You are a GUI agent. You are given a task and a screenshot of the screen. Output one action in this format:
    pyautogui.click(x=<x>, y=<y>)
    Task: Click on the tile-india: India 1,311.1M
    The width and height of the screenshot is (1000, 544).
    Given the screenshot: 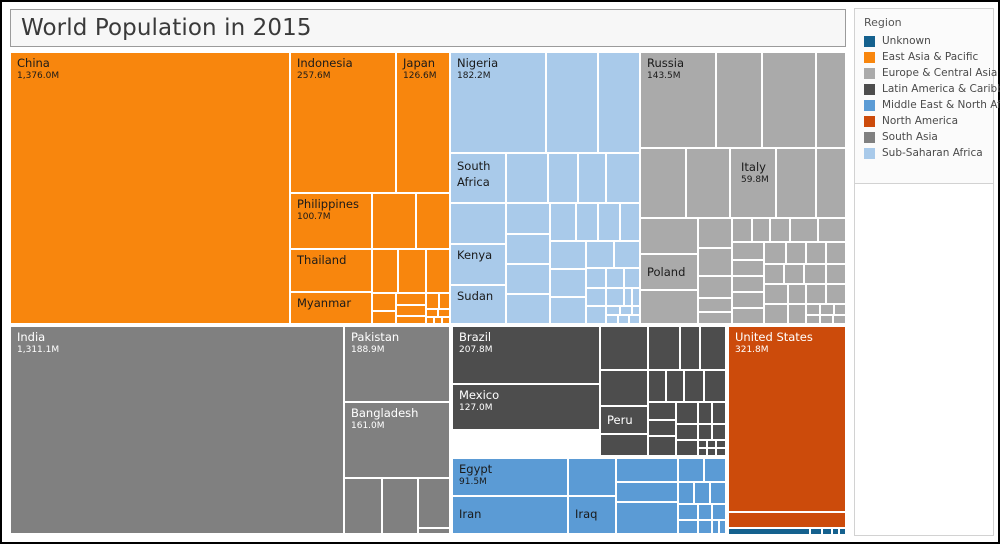 What is the action you would take?
    pyautogui.click(x=177, y=430)
    